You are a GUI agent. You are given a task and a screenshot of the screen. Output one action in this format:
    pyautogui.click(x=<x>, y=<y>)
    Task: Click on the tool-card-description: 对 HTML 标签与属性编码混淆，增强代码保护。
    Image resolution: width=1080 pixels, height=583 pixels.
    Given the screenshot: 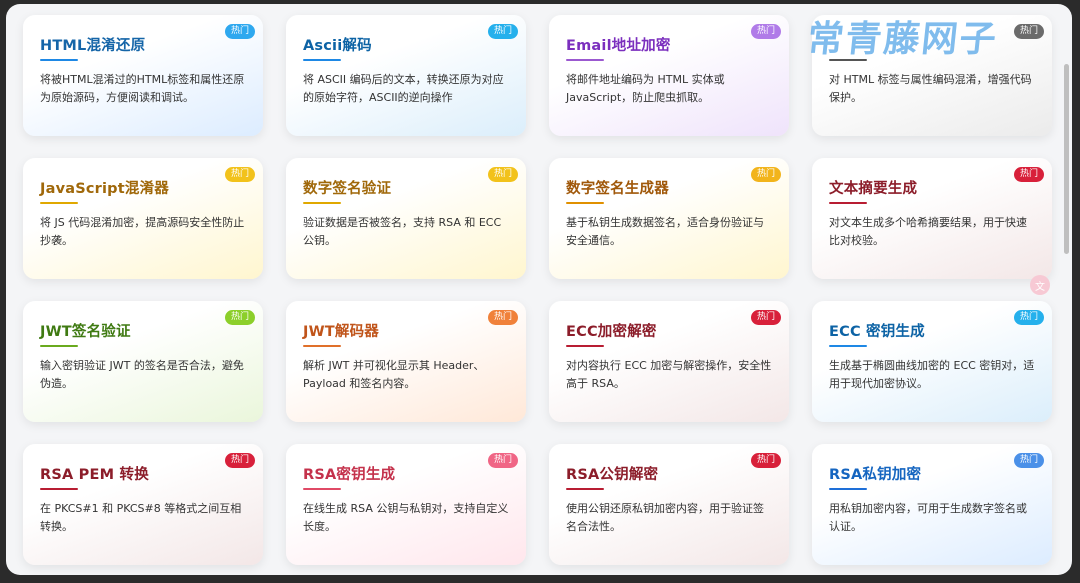 What is the action you would take?
    pyautogui.click(x=930, y=88)
    